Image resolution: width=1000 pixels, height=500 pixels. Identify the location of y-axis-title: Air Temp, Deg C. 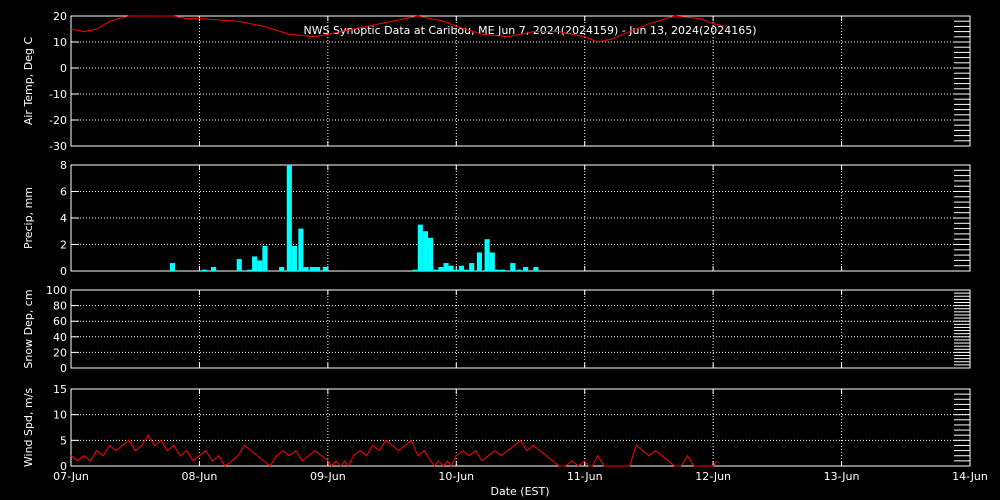
(28, 81).